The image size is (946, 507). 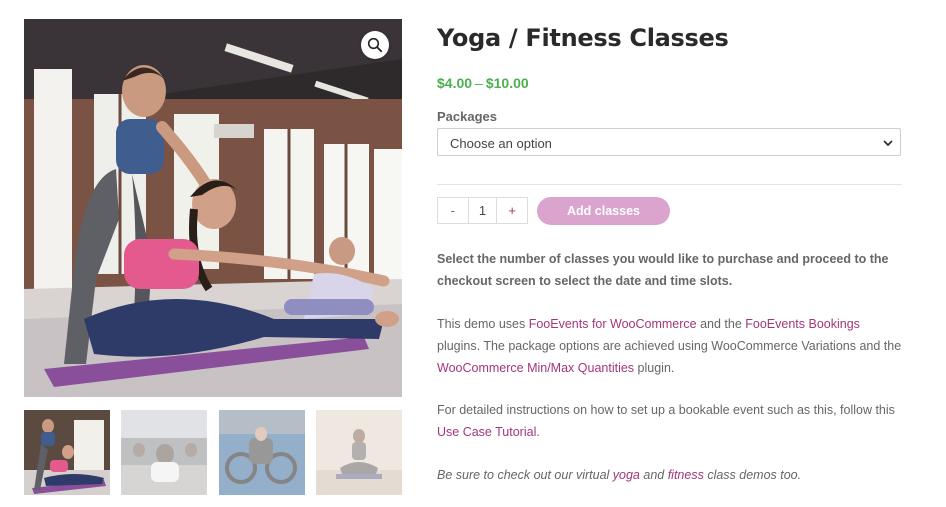 What do you see at coordinates (613, 324) in the screenshot?
I see `fooevents-woocommerce-link: FooEvents for WooCommerce` at bounding box center [613, 324].